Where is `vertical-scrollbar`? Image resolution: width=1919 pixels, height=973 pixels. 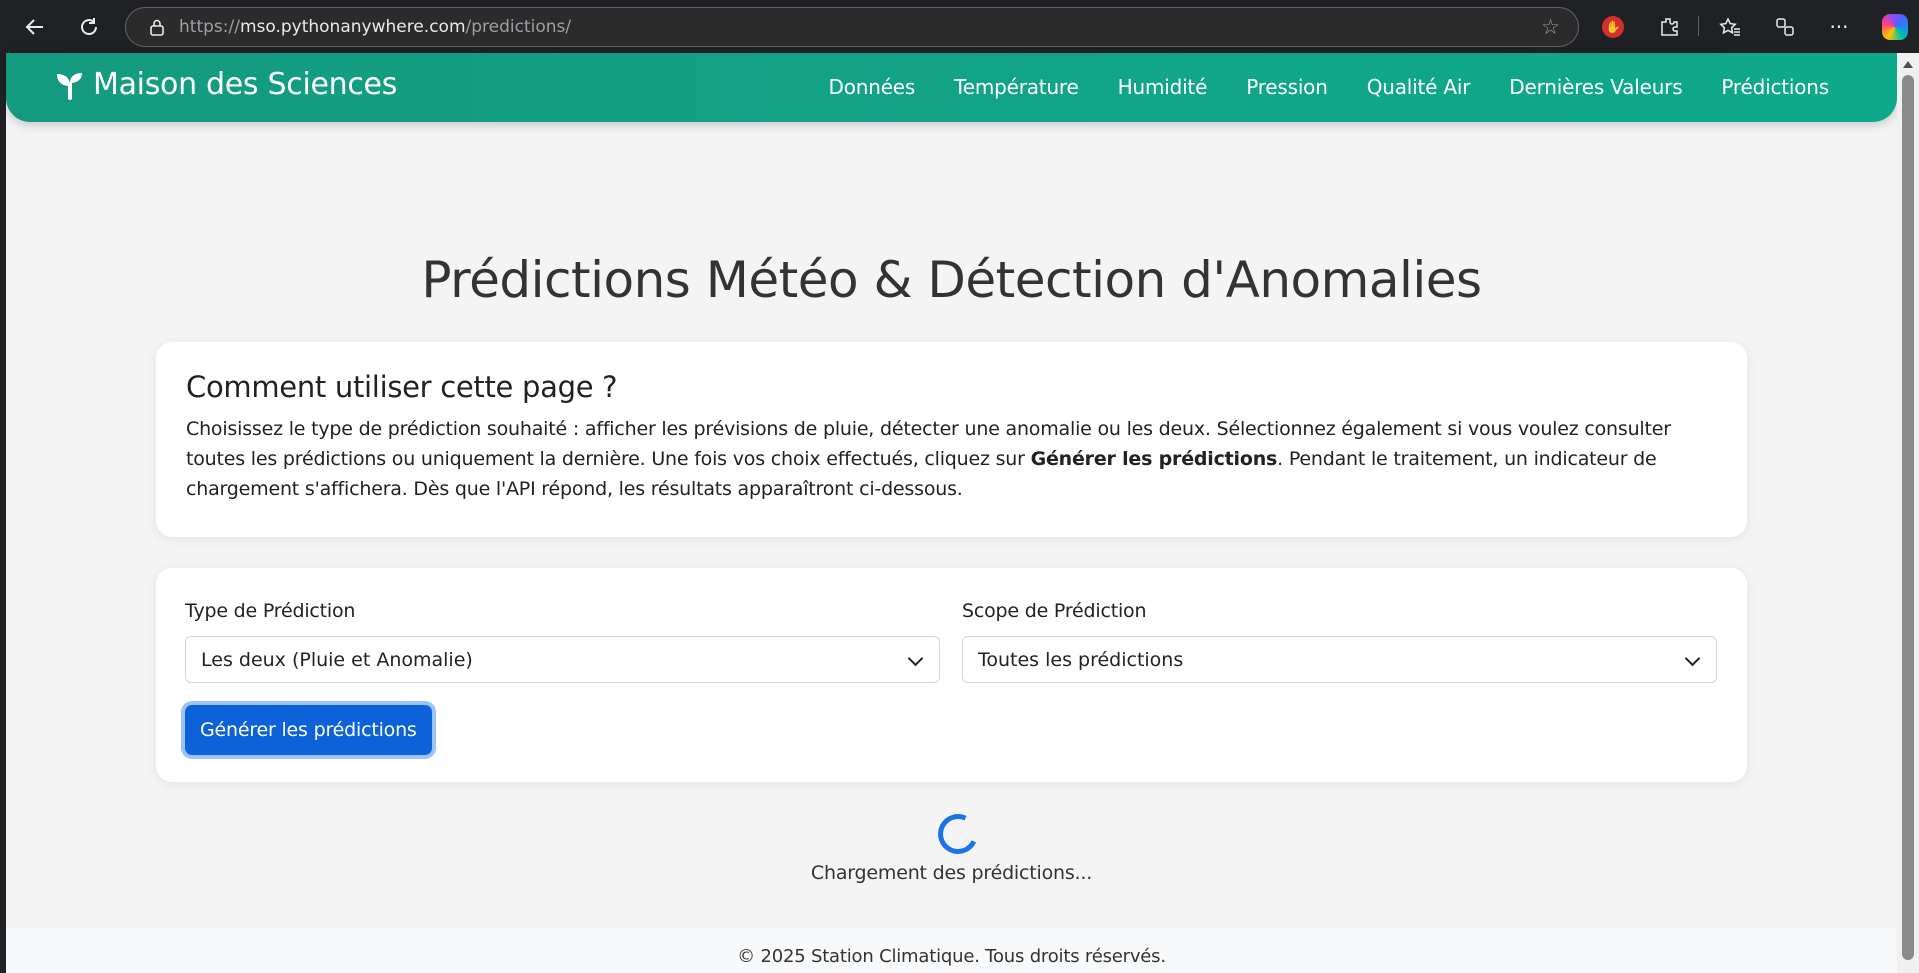 vertical-scrollbar is located at coordinates (1908, 513).